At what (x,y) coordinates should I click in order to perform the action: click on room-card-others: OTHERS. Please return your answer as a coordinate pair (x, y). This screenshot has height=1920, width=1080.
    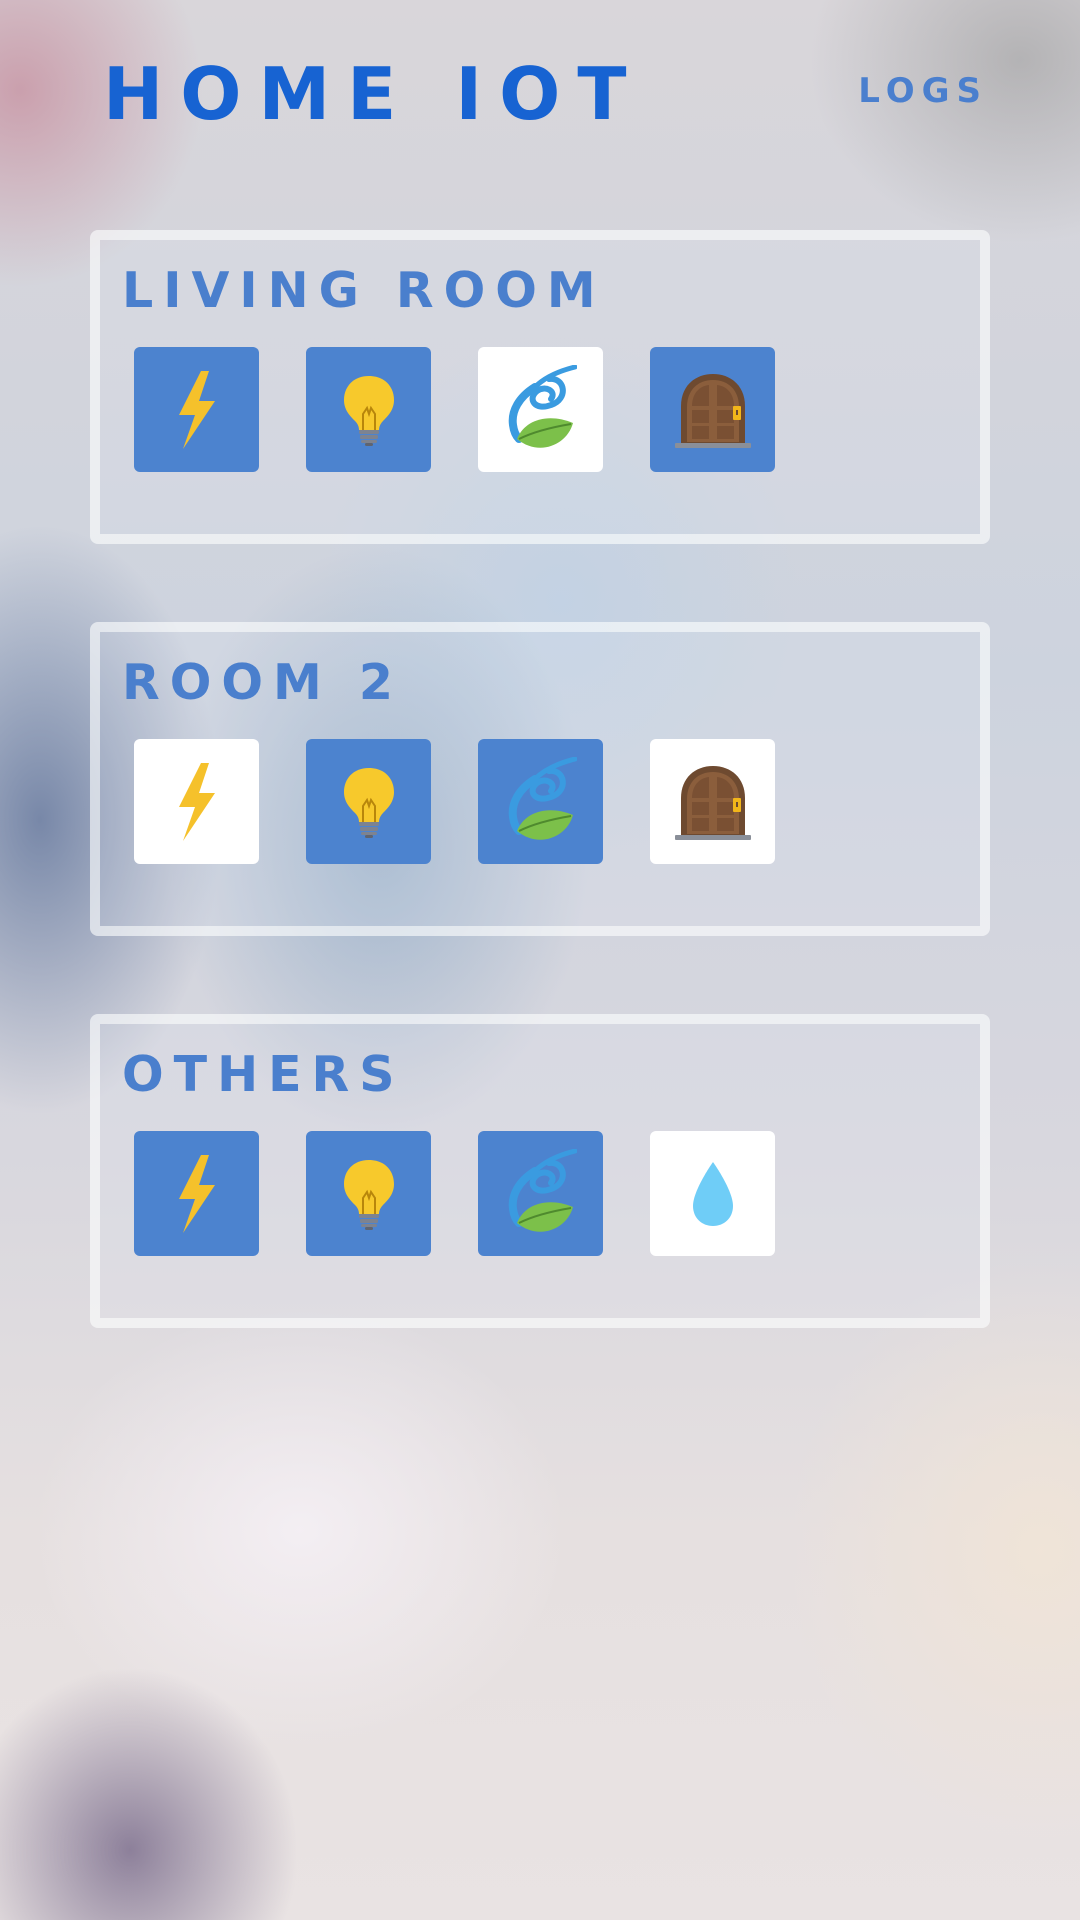
    Looking at the image, I should click on (540, 1171).